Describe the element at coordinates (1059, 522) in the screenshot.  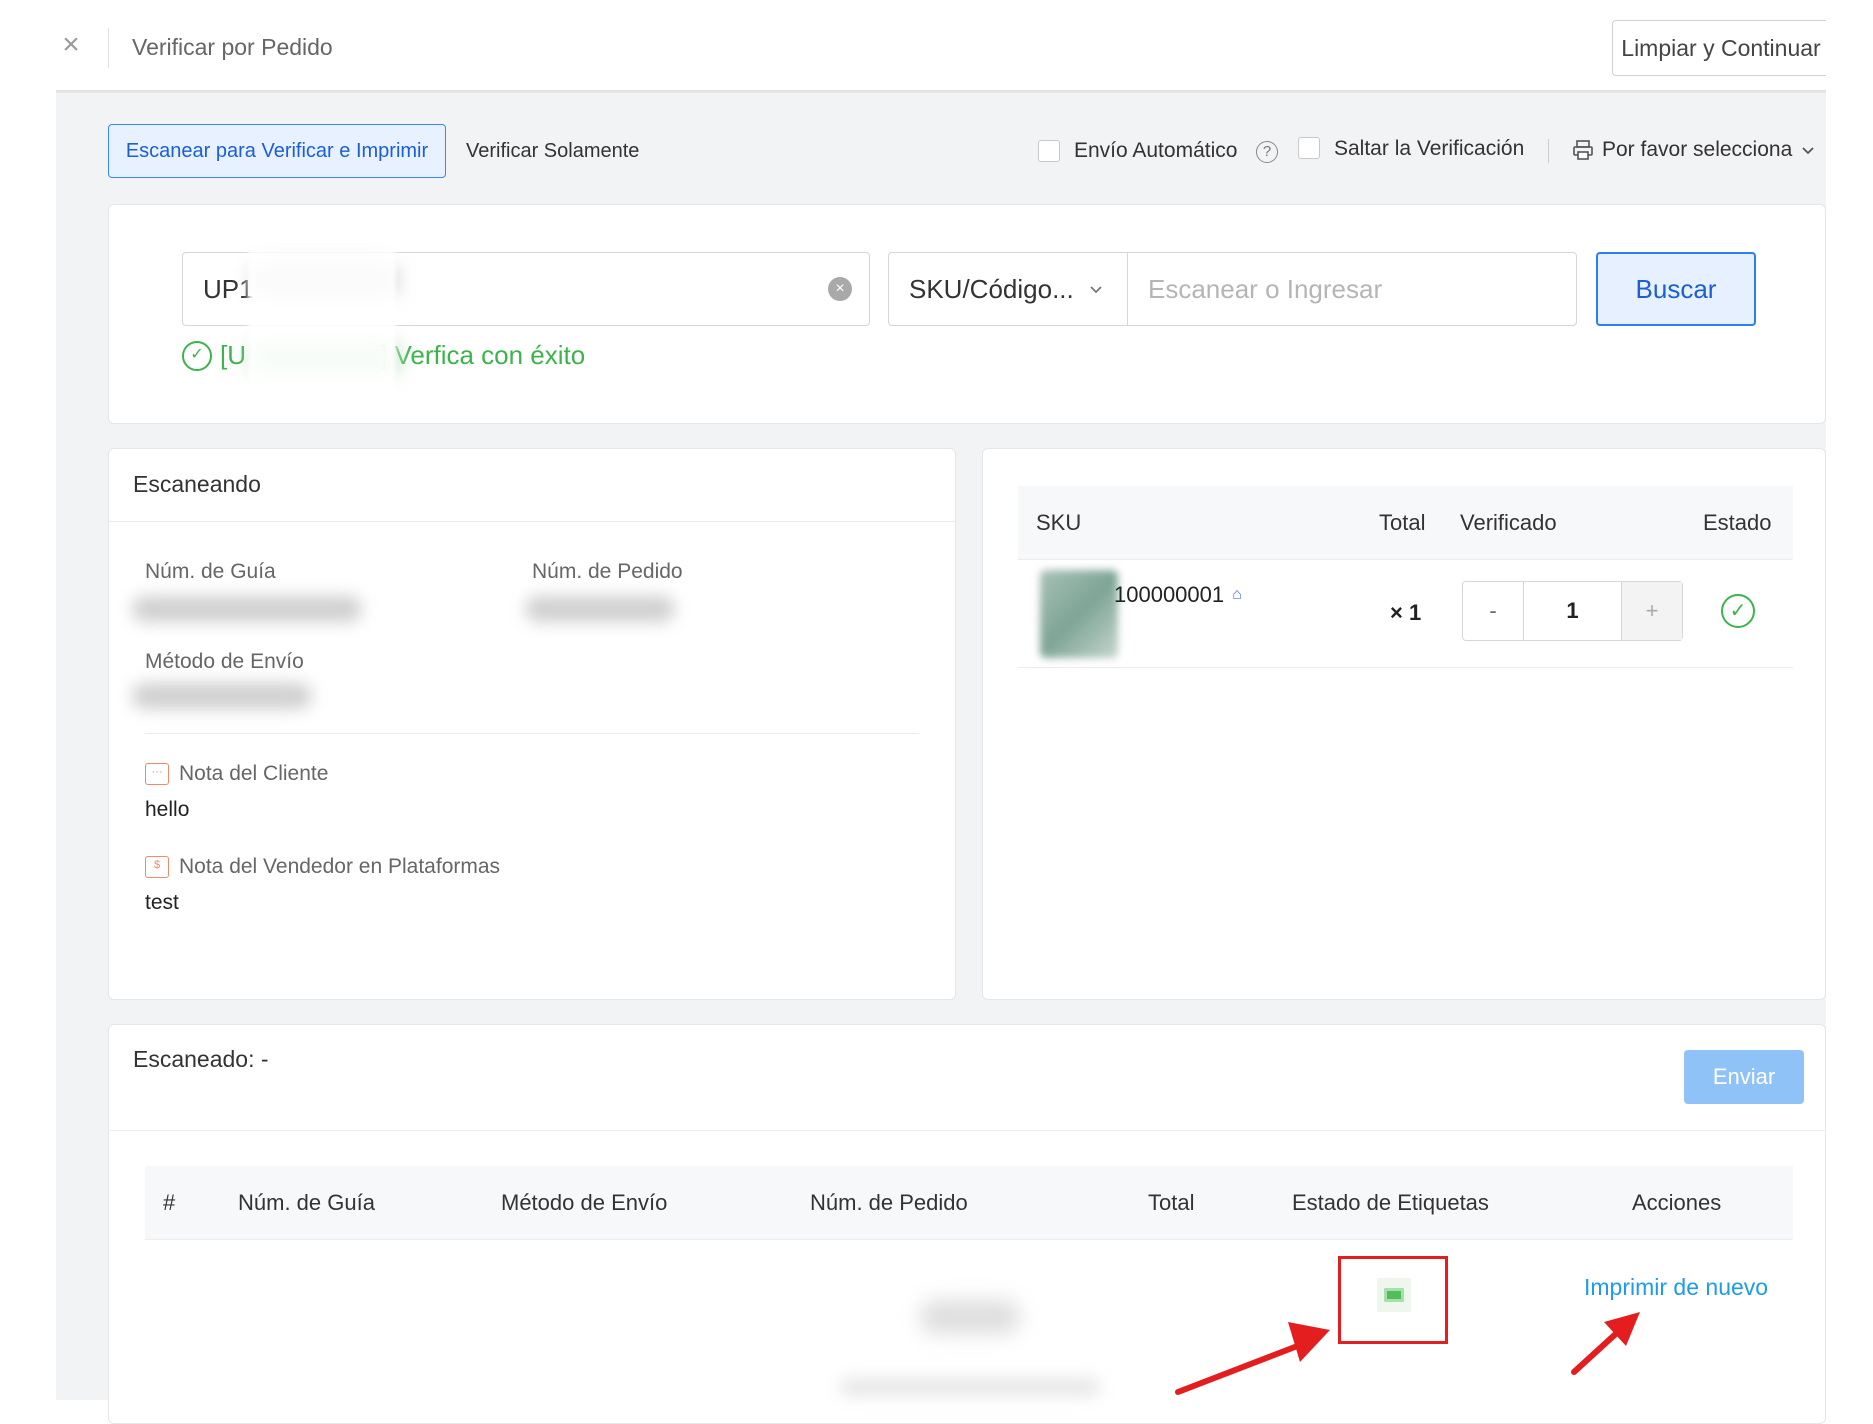
I see `sku-column-header: SKU` at that location.